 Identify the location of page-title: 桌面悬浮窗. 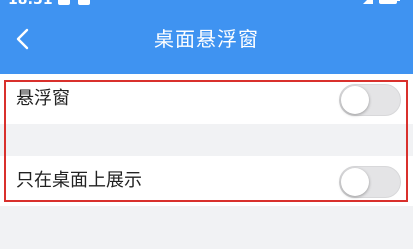
(206, 39).